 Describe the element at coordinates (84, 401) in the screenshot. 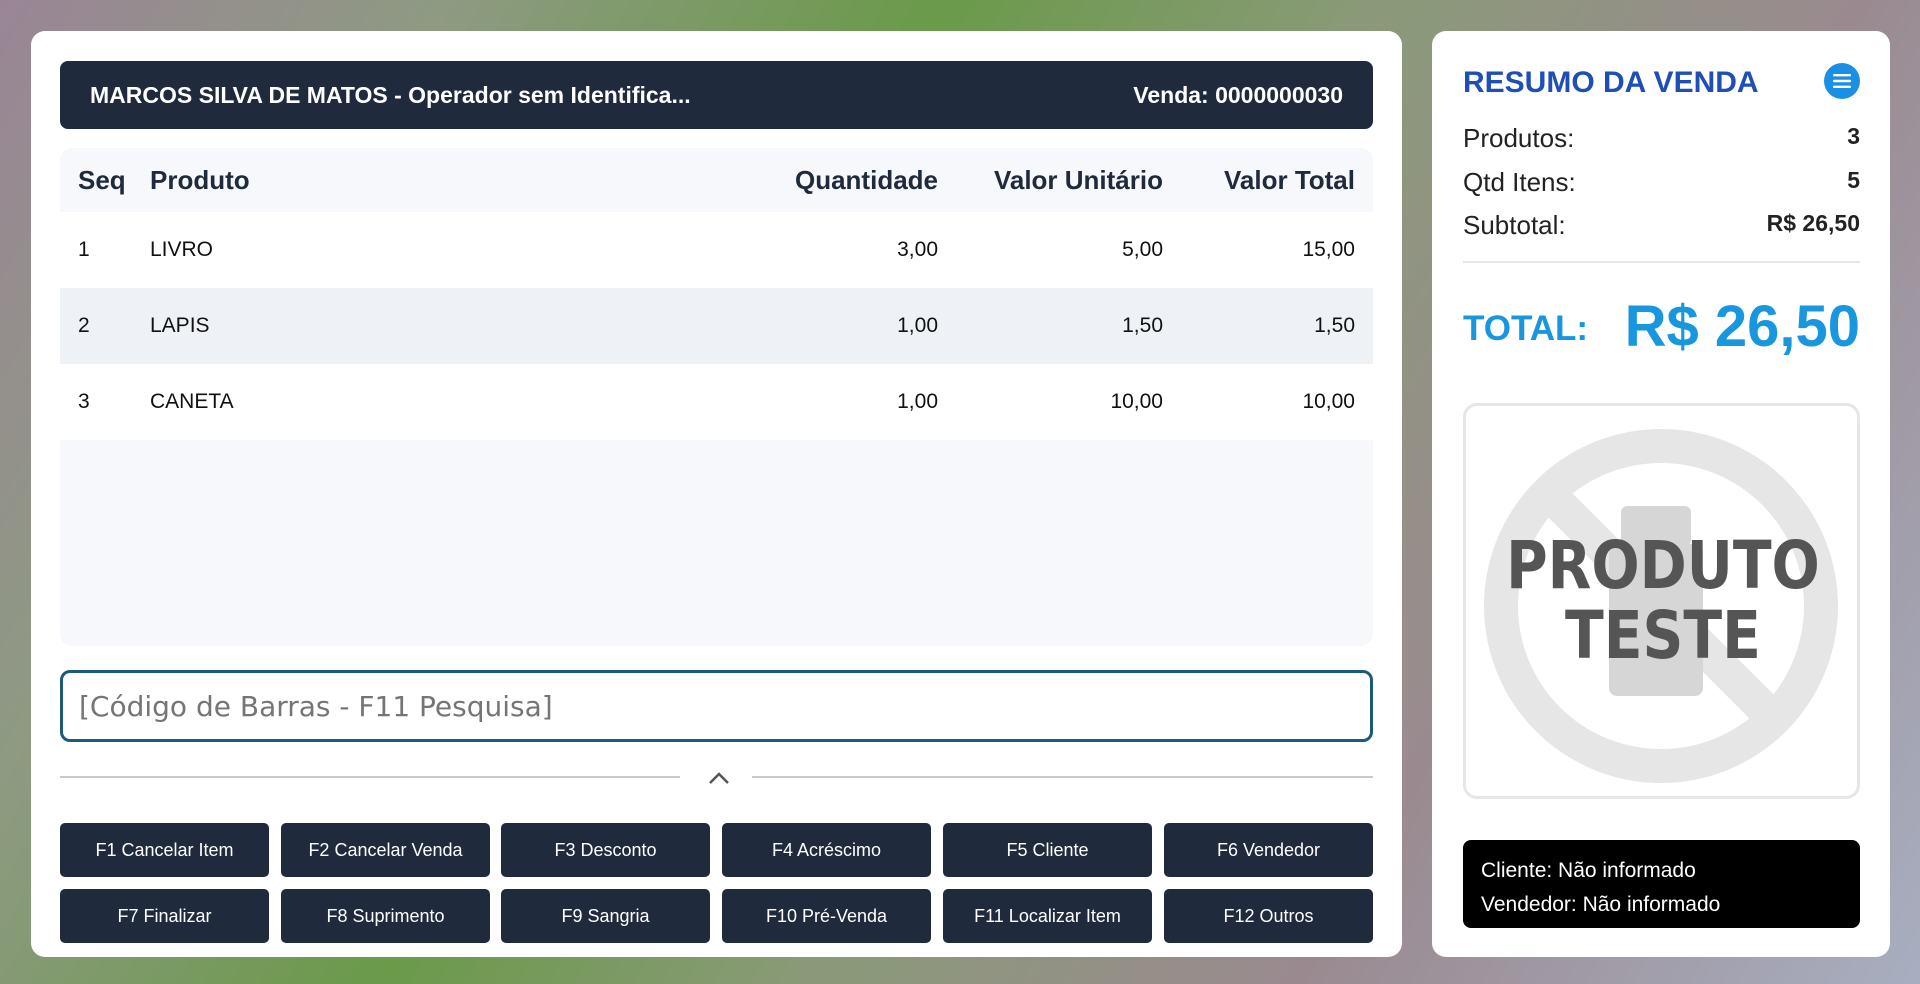

I see `cell-seq: 3` at that location.